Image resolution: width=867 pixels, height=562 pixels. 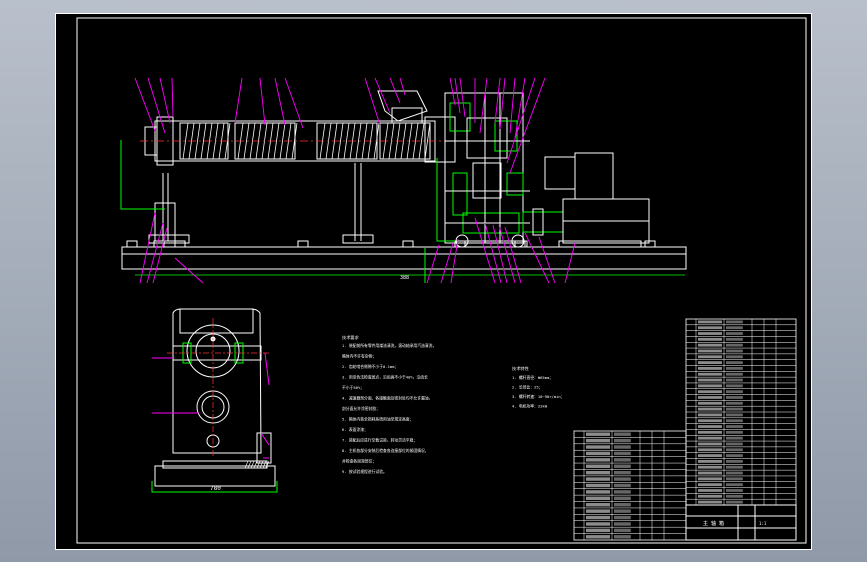 I want to click on note-line: 4. 电机功率：22kW, so click(x=530, y=406).